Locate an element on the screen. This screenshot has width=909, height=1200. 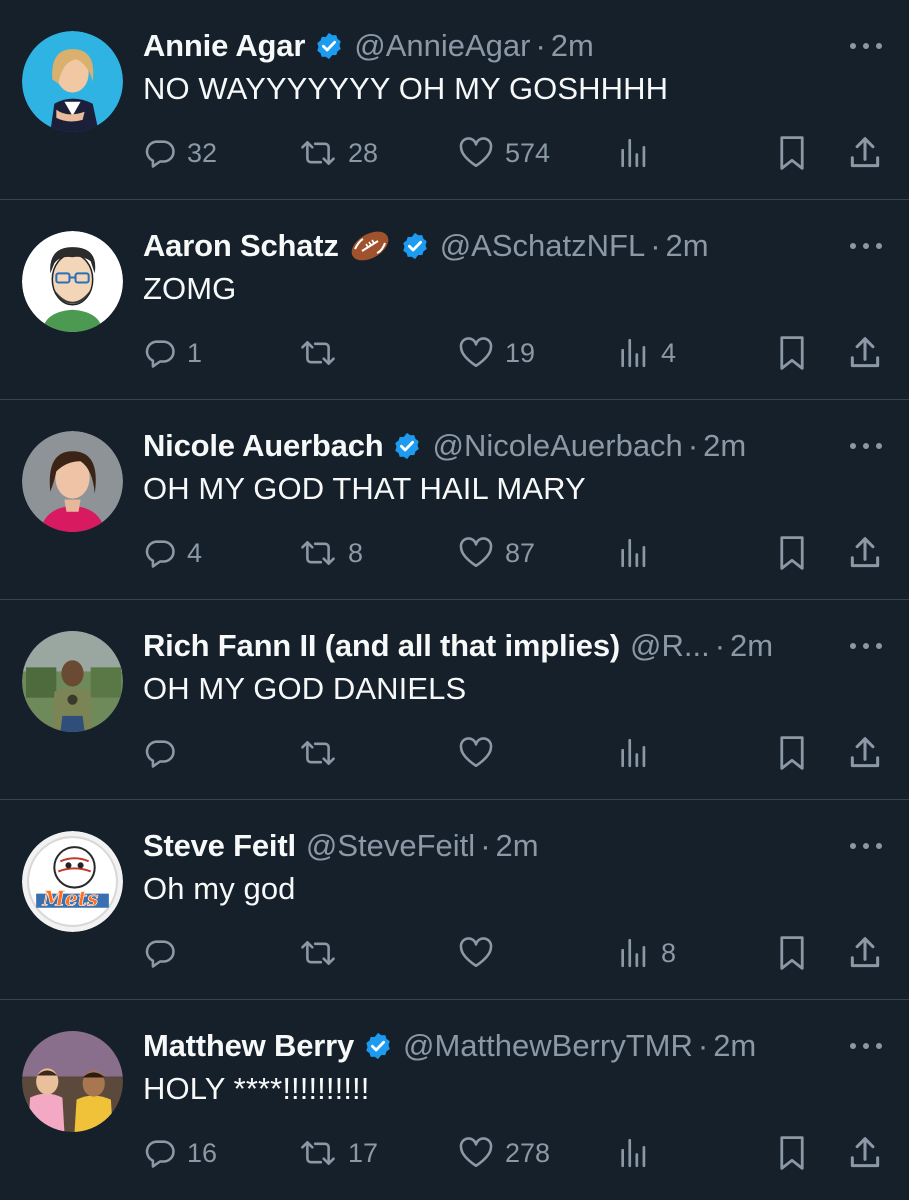
bookmark-icon is located at coordinates (792, 353).